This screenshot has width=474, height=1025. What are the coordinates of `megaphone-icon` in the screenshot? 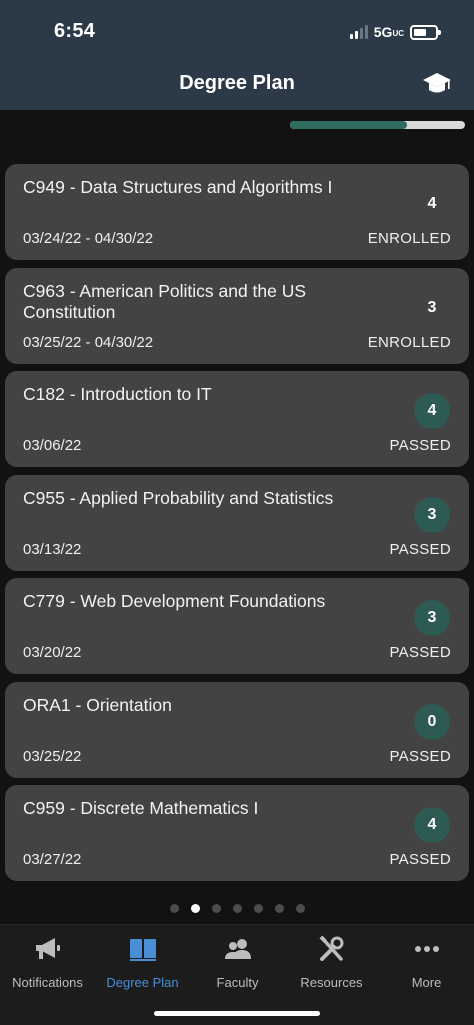 It's located at (48, 949).